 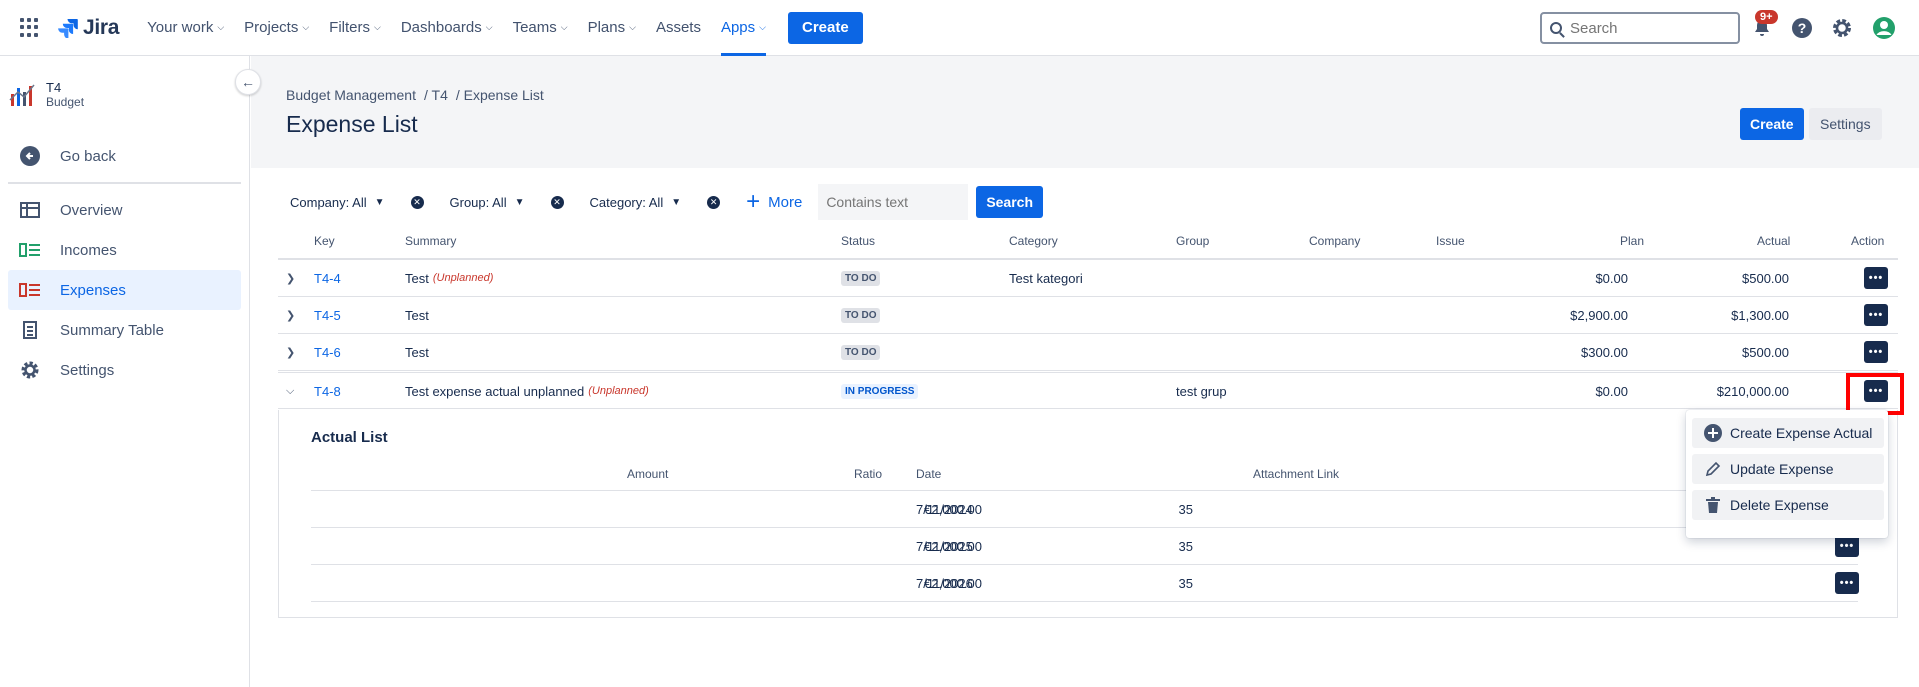 I want to click on search-input, so click(x=1645, y=28).